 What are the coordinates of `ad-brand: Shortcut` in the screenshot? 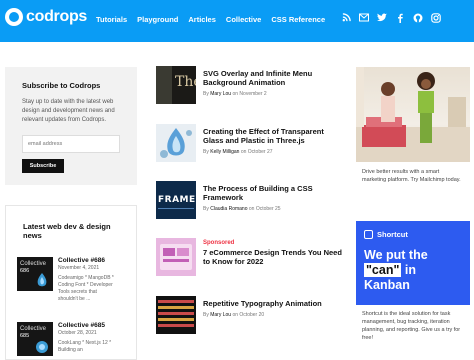 It's located at (392, 234).